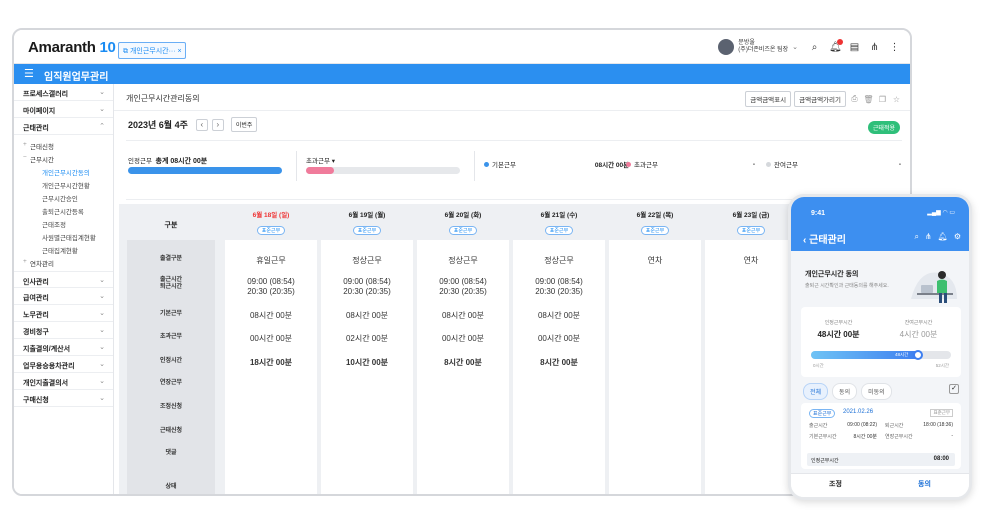 The image size is (984, 517). I want to click on sidebar-item-hr: 인사관리 ⌄, so click(63, 279).